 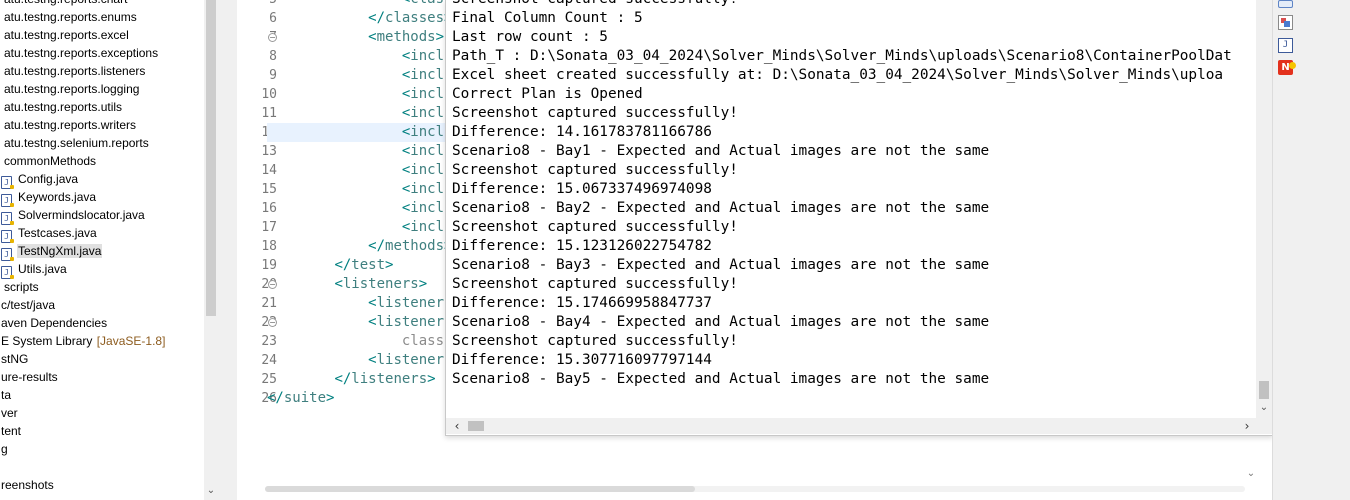 I want to click on tree-item: ver, so click(x=102, y=413).